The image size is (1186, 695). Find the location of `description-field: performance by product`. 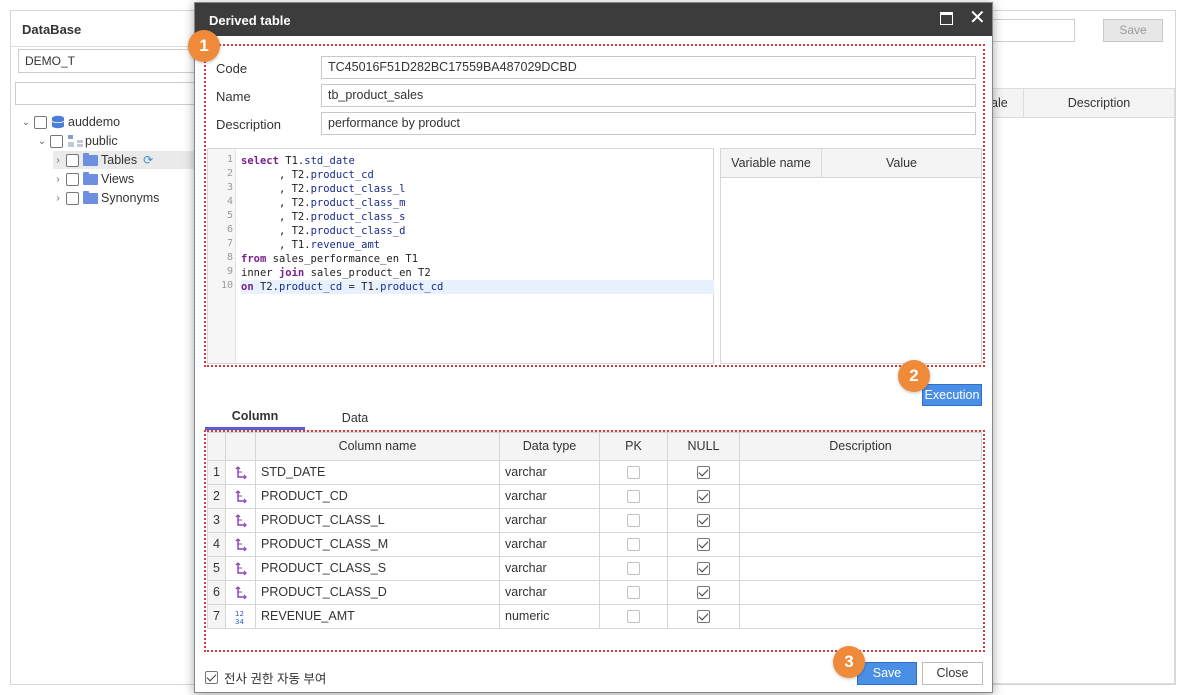

description-field: performance by product is located at coordinates (648, 123).